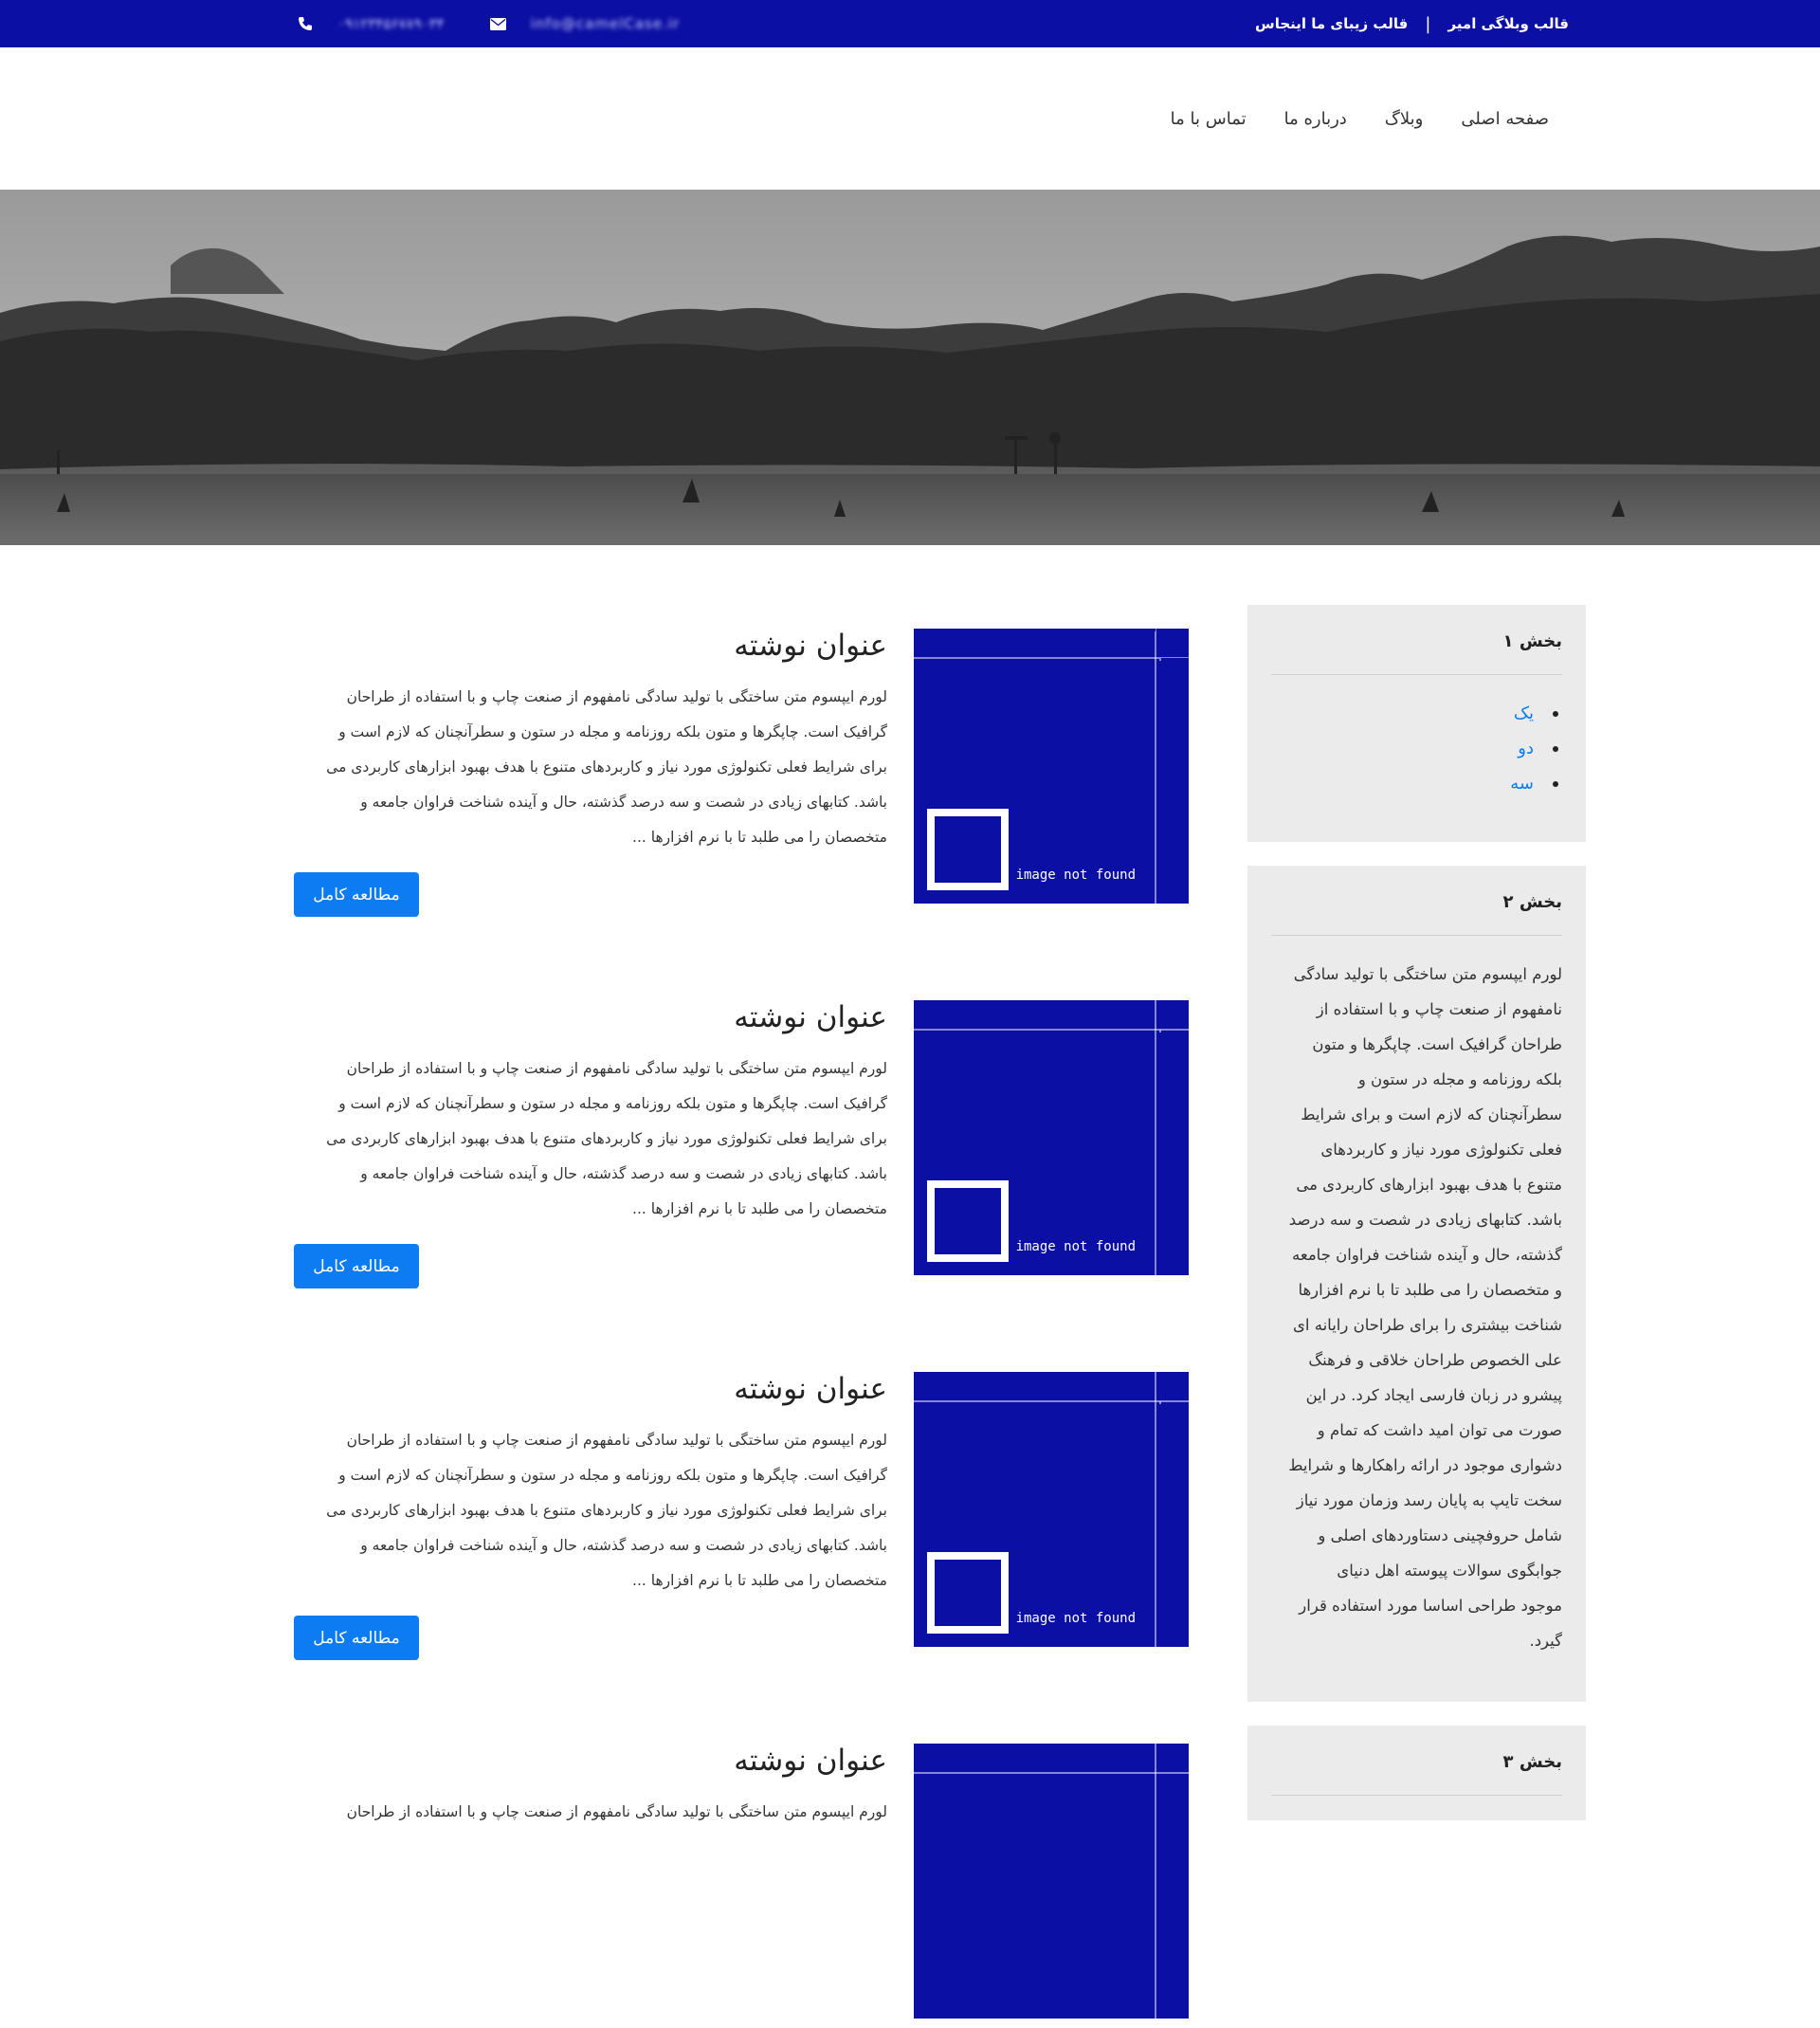 This screenshot has height=2028, width=1820. Describe the element at coordinates (1429, 1500) in the screenshot. I see `widget-text-line: سخت تایپ به پایان رسد وزمان مورد نیاز` at that location.